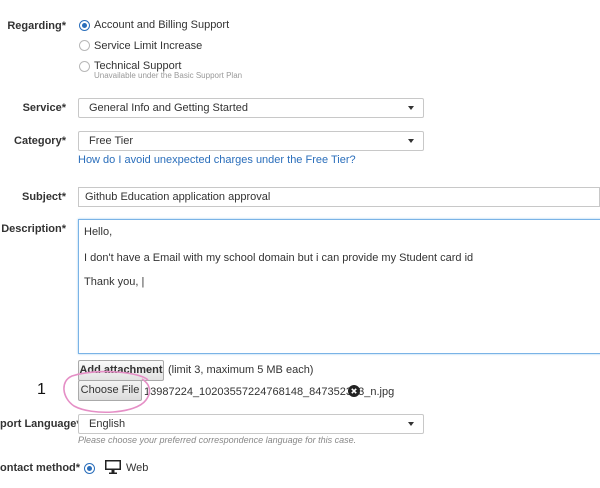 This screenshot has height=488, width=600. Describe the element at coordinates (168, 75) in the screenshot. I see `technical-support-note: Unavailable under the Basic Support Plan` at that location.